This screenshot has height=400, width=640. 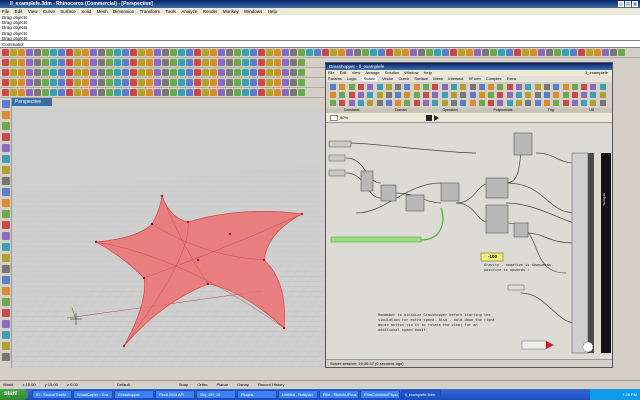 I want to click on task-item: RhinCommon/Physi, so click(x=380, y=394).